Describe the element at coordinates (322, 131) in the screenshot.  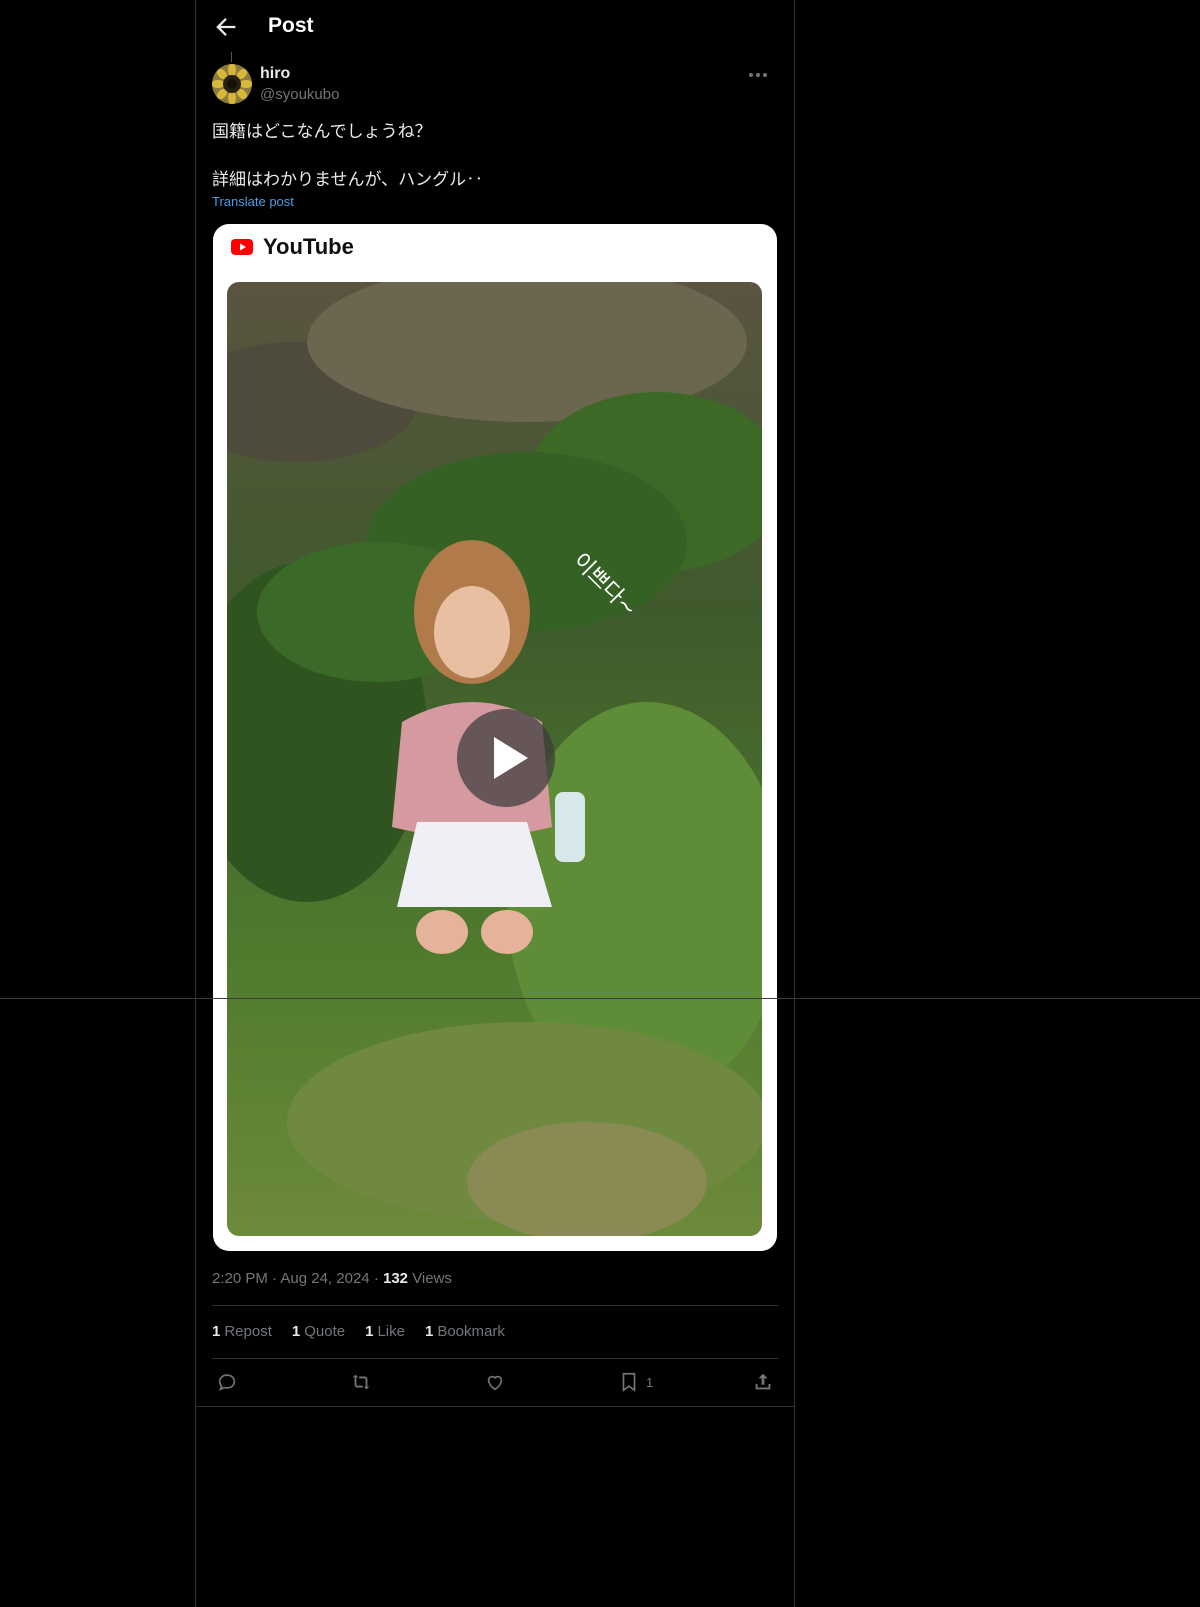
I see `post-line-1: 国籍はどこなんでしょうね？` at that location.